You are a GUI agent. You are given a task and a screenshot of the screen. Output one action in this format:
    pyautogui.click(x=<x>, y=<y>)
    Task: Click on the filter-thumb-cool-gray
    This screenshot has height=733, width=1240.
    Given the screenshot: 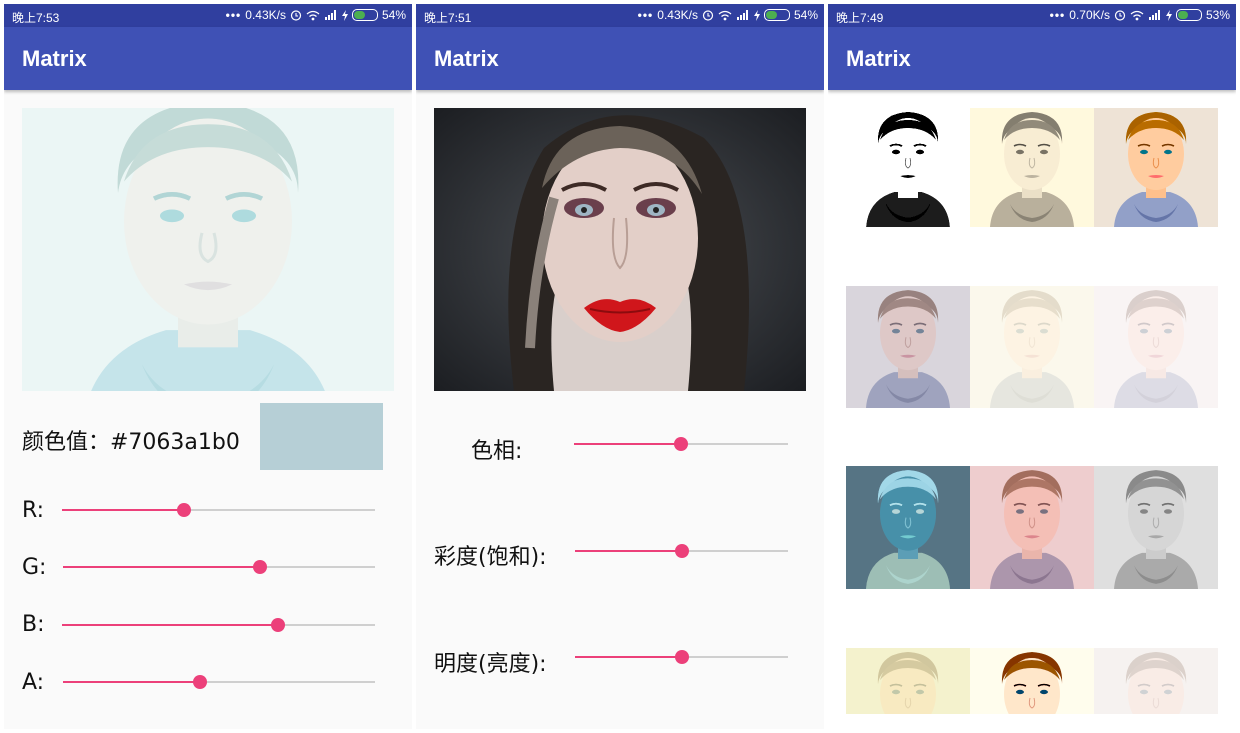 What is the action you would take?
    pyautogui.click(x=908, y=347)
    